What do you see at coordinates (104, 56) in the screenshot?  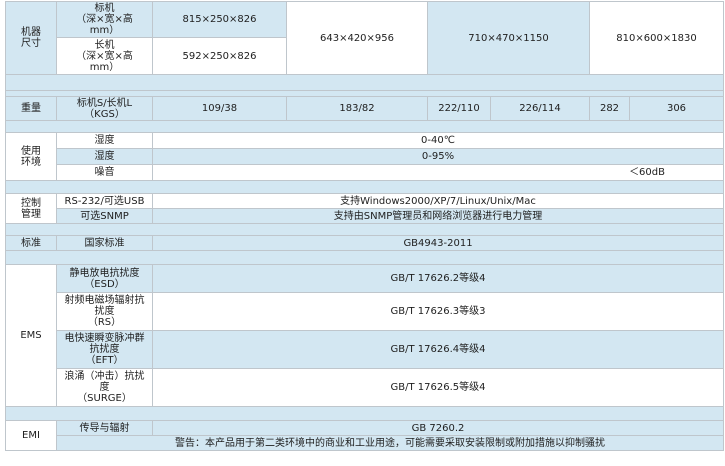 I see `size-long-label: 长机 （深×宽×高 mm）` at bounding box center [104, 56].